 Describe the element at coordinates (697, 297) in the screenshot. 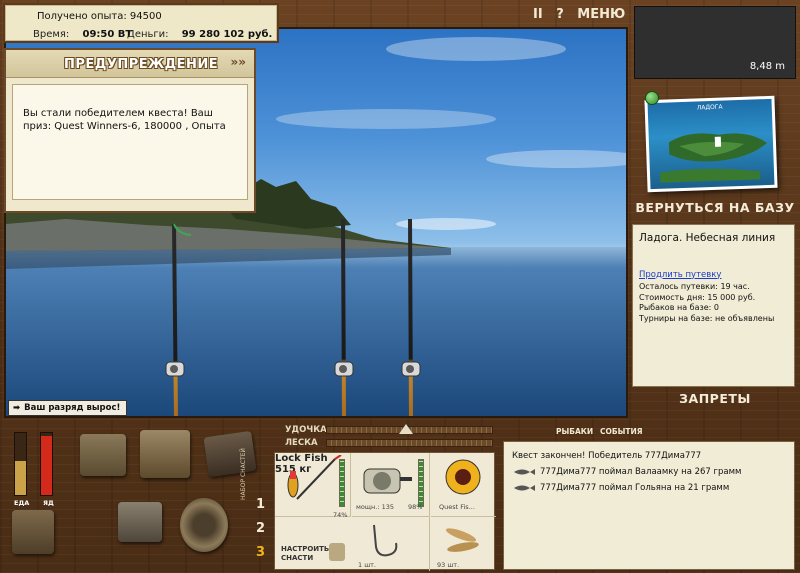

I see `day-cost: Стоимость дня: 15 000 руб.` at that location.